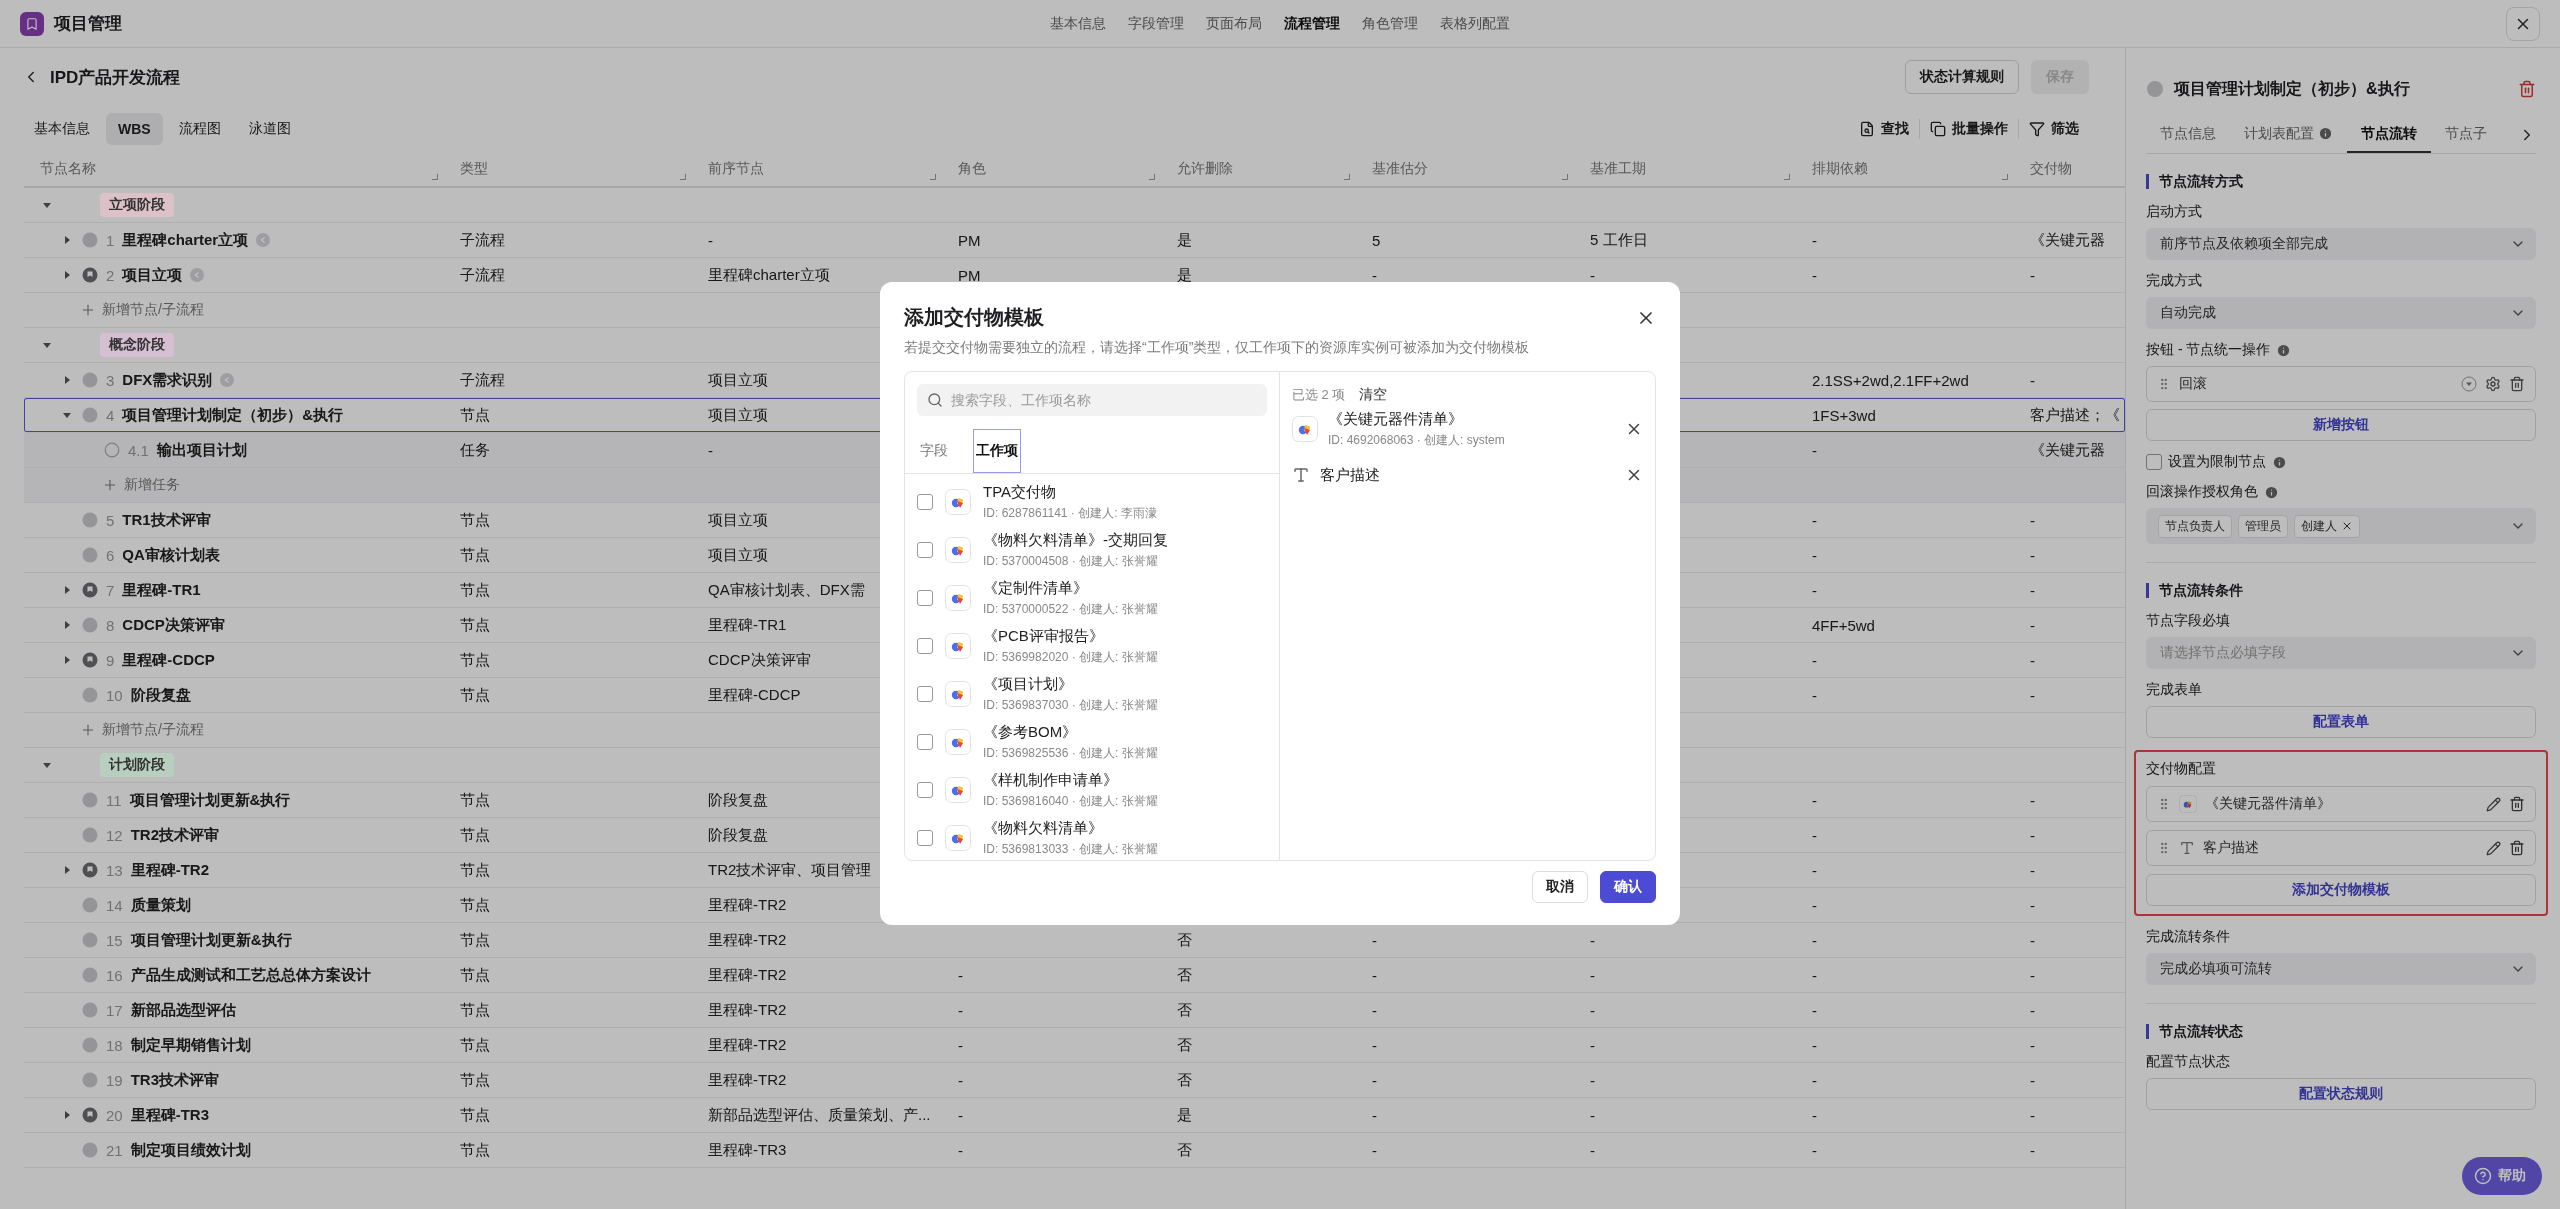 This screenshot has width=2560, height=1209. What do you see at coordinates (1075, 540) in the screenshot?
I see `item-name: 《物料欠料清单》-交期回复` at bounding box center [1075, 540].